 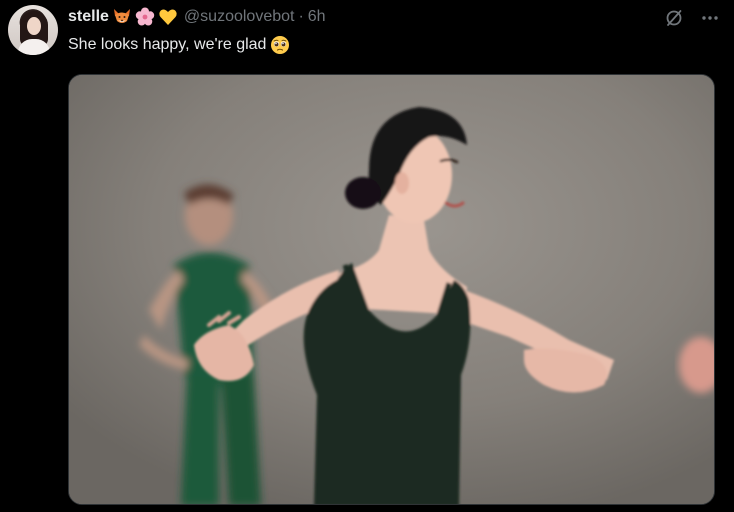 I want to click on avatar-face, so click(x=34, y=26).